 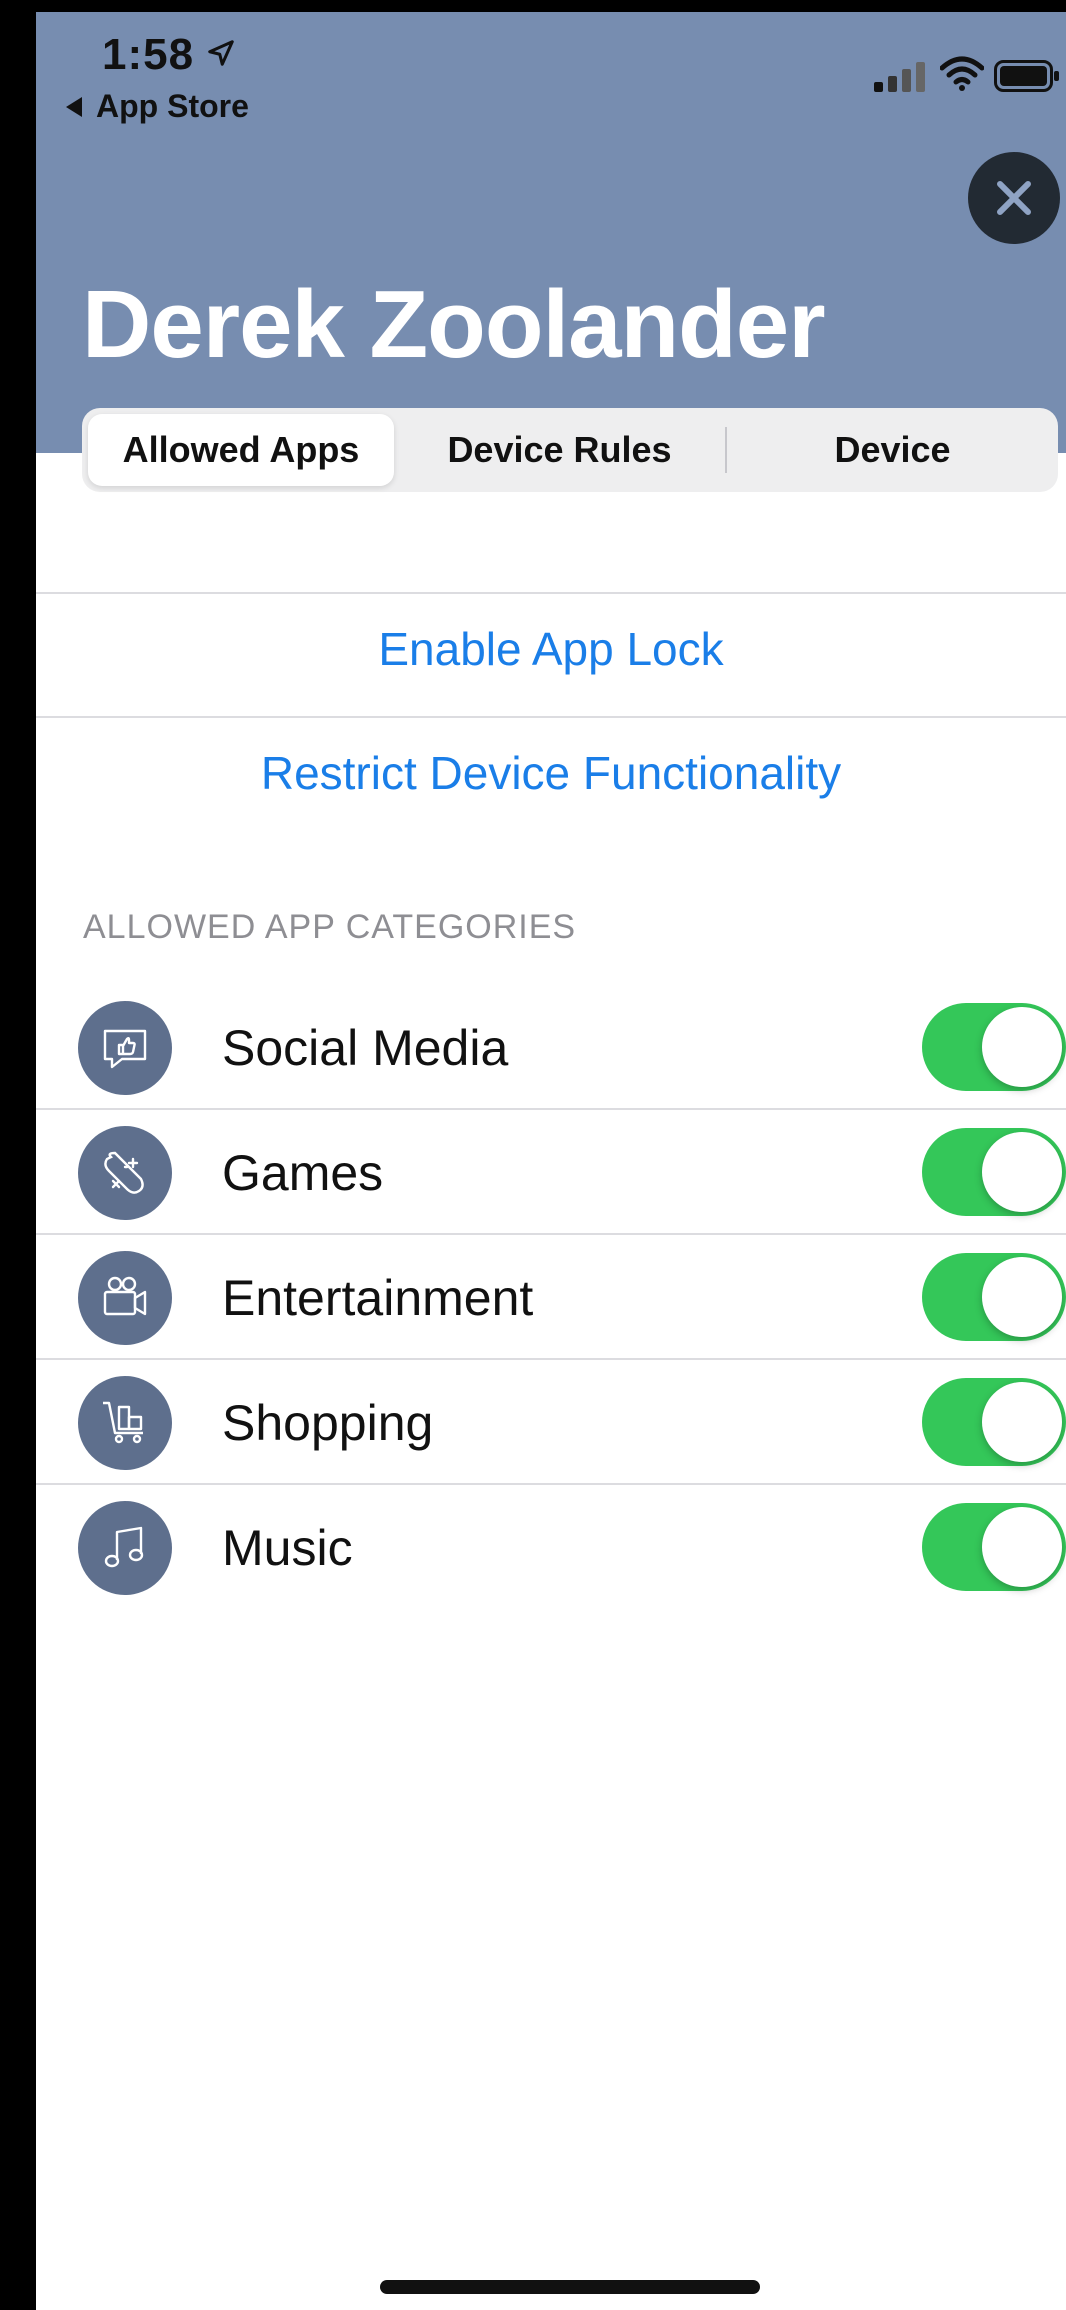 What do you see at coordinates (287, 1548) in the screenshot?
I see `category-label: Music` at bounding box center [287, 1548].